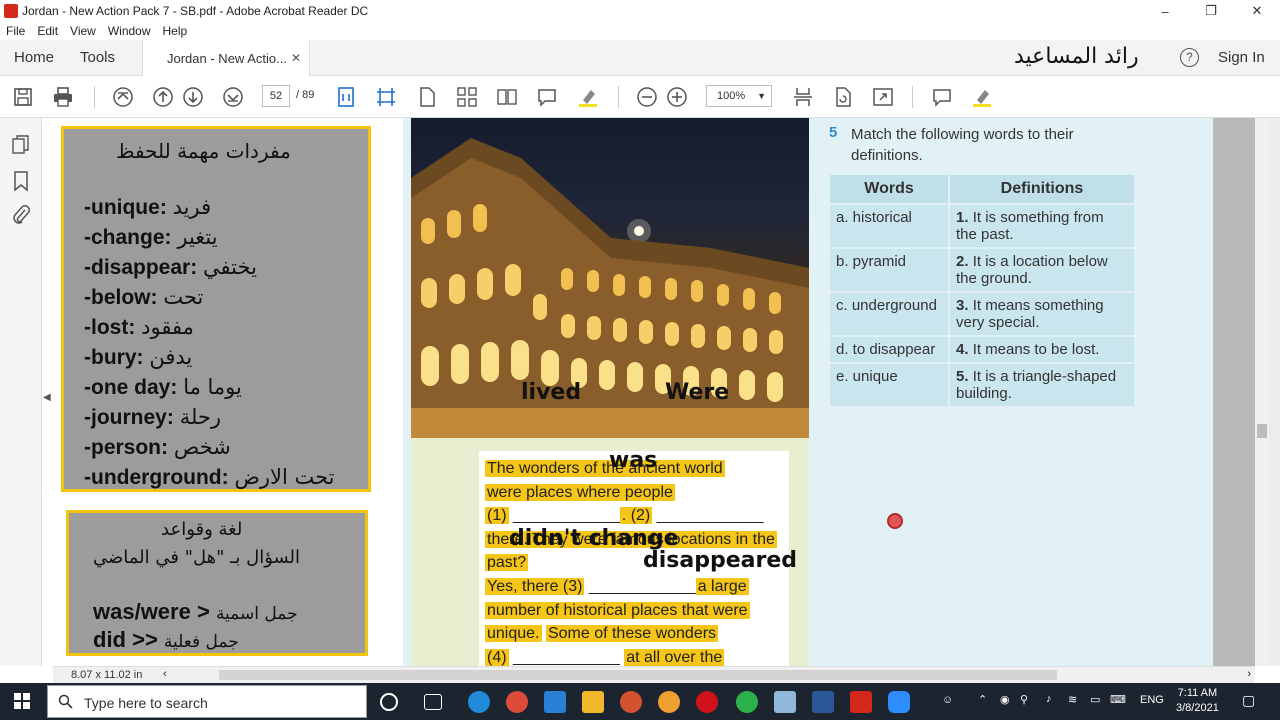  Describe the element at coordinates (843, 97) in the screenshot. I see `rotate-icon` at that location.